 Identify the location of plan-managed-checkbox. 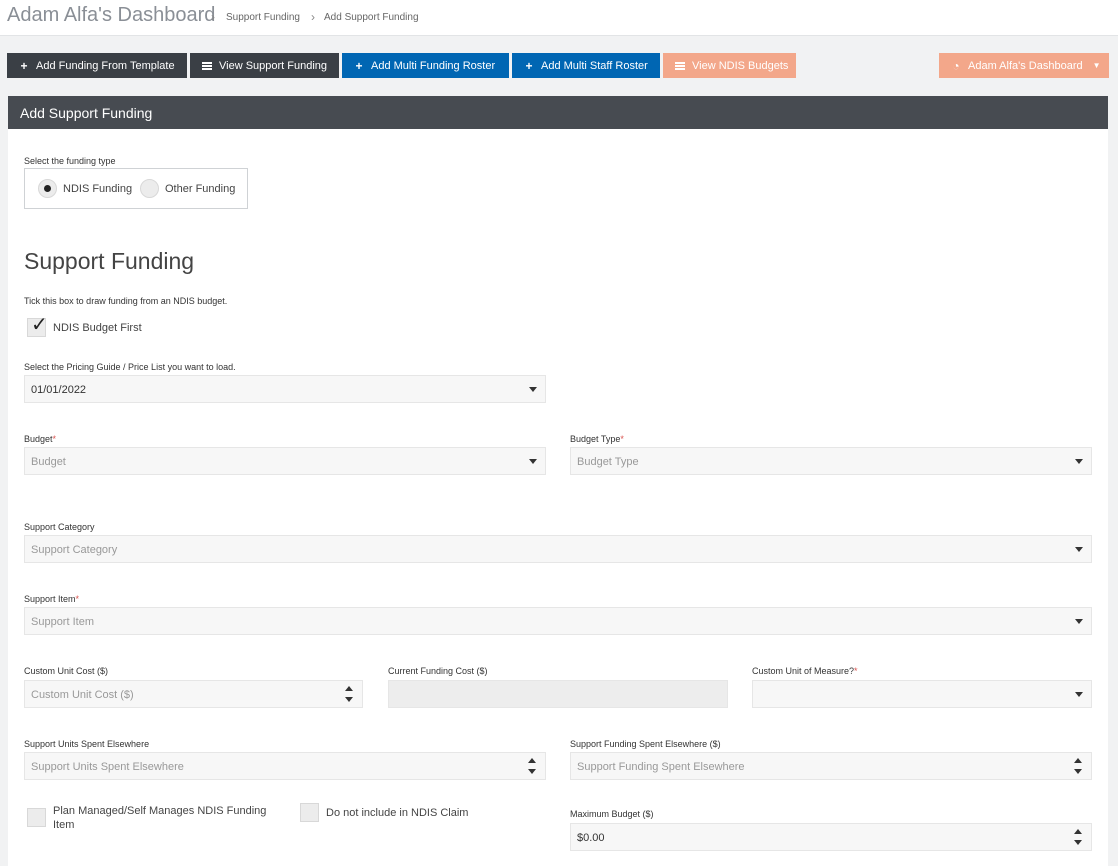
(36, 817).